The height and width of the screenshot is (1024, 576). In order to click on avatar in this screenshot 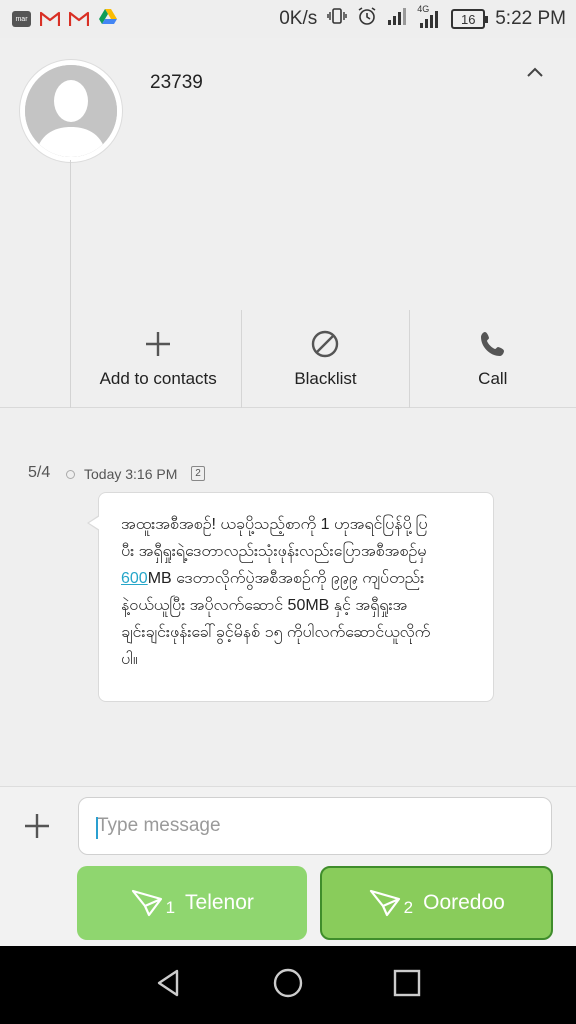, I will do `click(71, 111)`.